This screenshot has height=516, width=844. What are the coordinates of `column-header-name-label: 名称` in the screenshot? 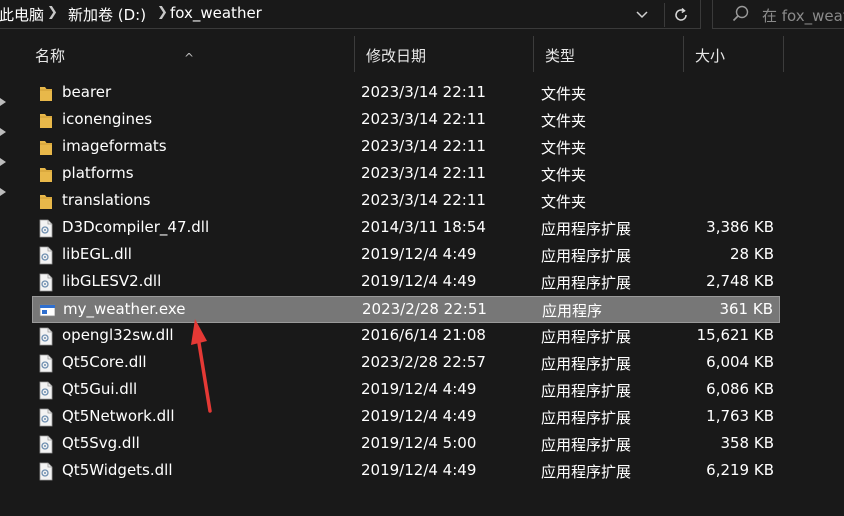 It's located at (50, 56).